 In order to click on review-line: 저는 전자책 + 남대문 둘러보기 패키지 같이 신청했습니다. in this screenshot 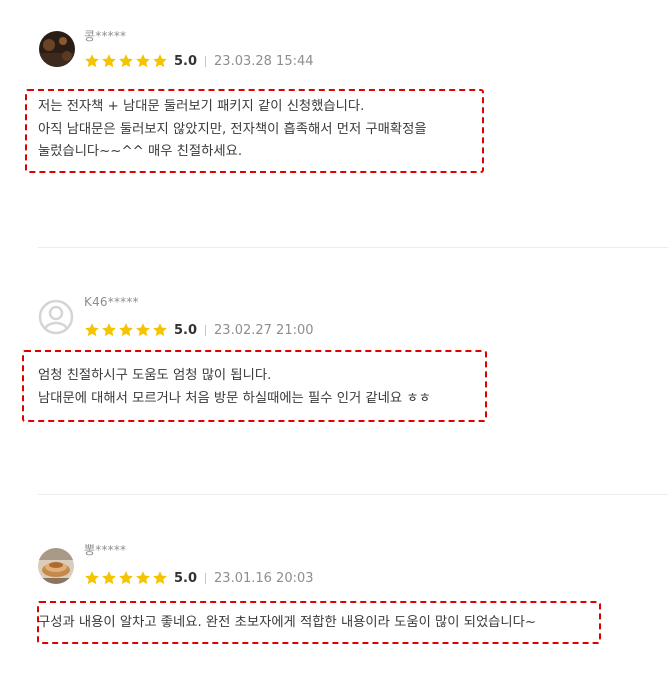, I will do `click(201, 106)`.